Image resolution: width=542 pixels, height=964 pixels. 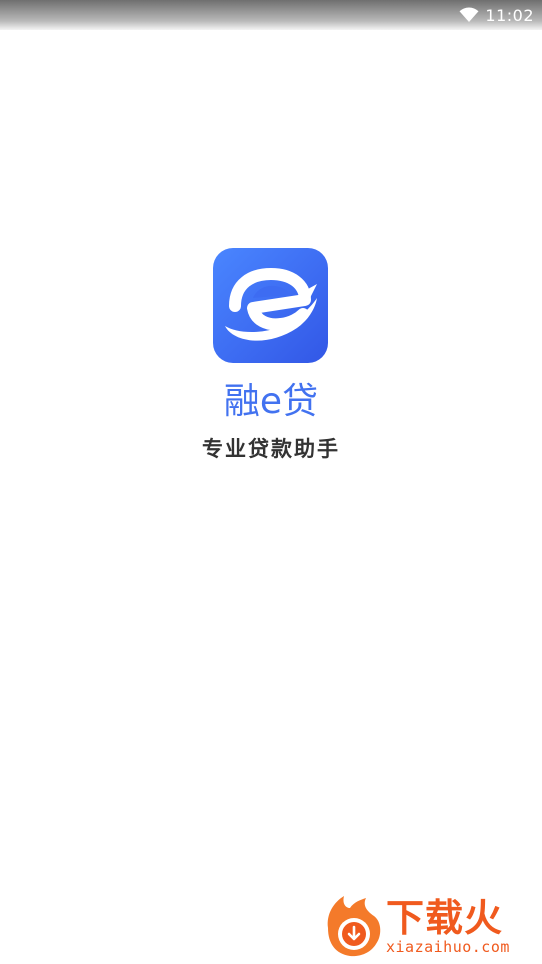 I want to click on flame-icon, so click(x=354, y=926).